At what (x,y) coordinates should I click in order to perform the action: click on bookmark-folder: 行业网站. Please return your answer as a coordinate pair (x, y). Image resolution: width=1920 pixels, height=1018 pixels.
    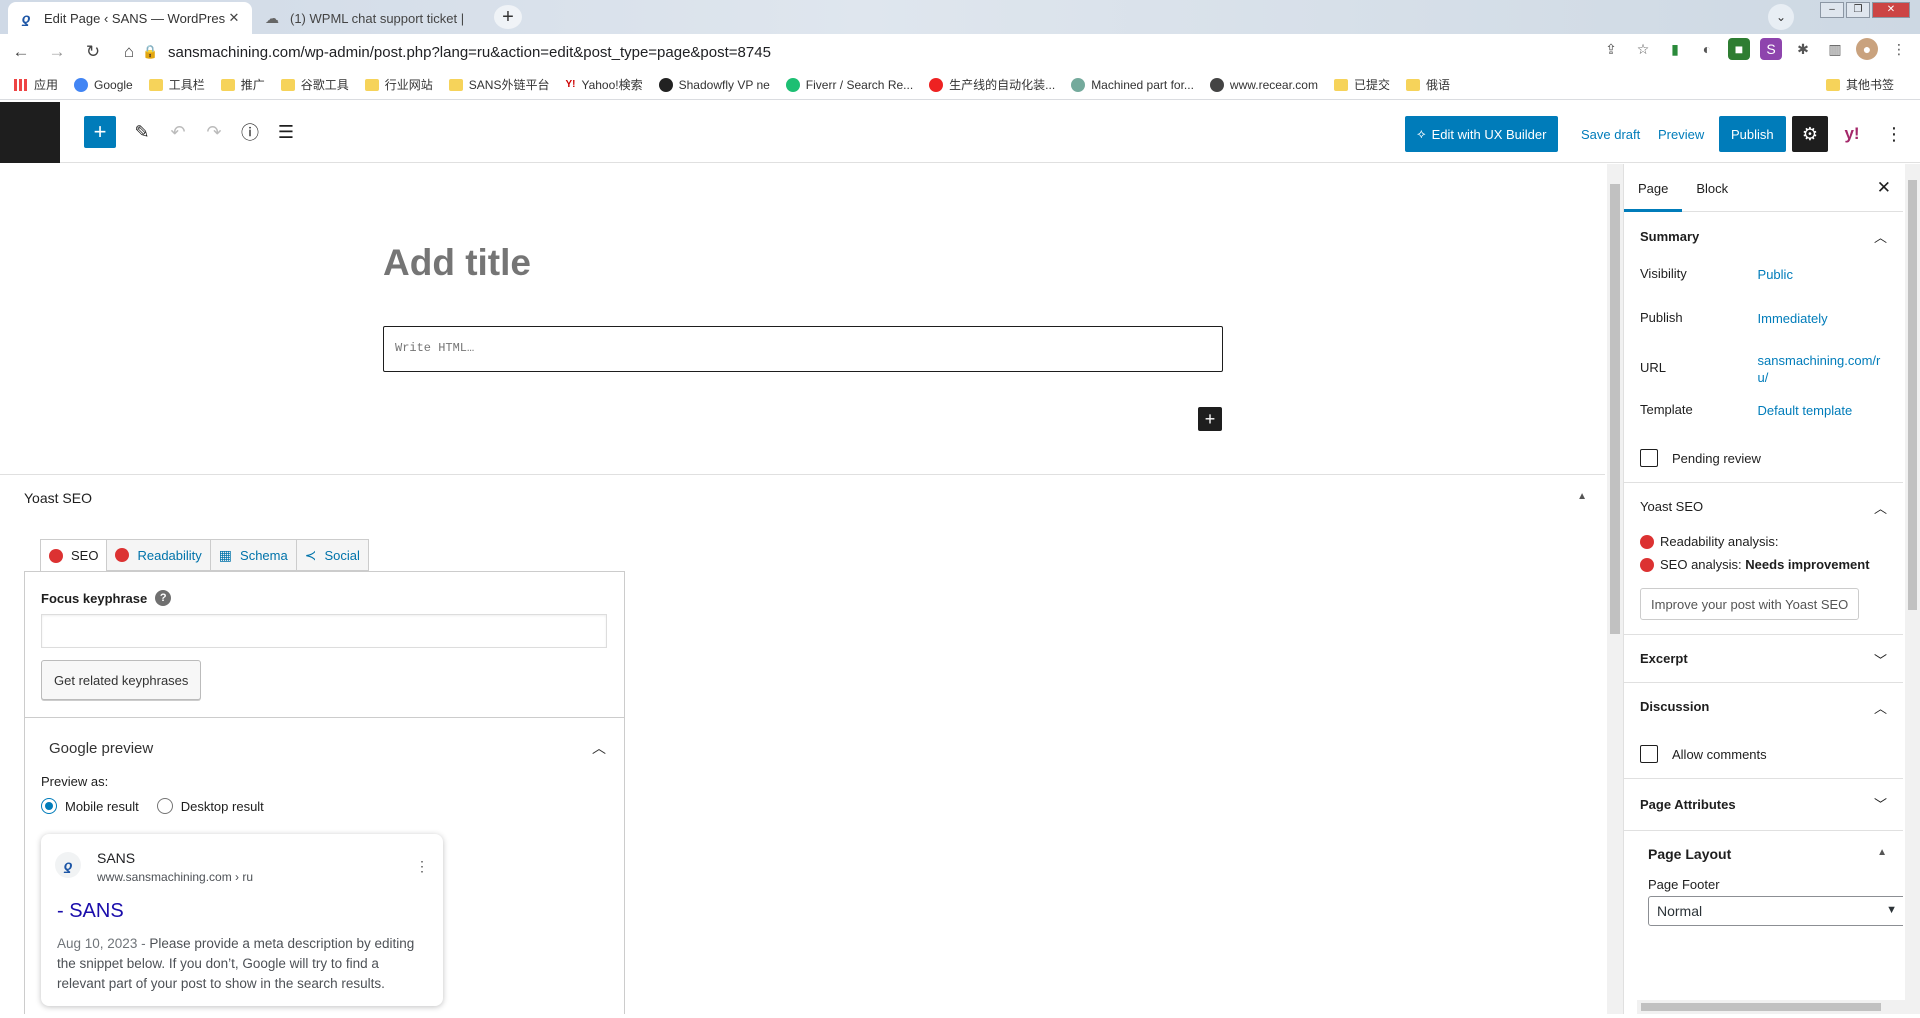
    Looking at the image, I should click on (398, 84).